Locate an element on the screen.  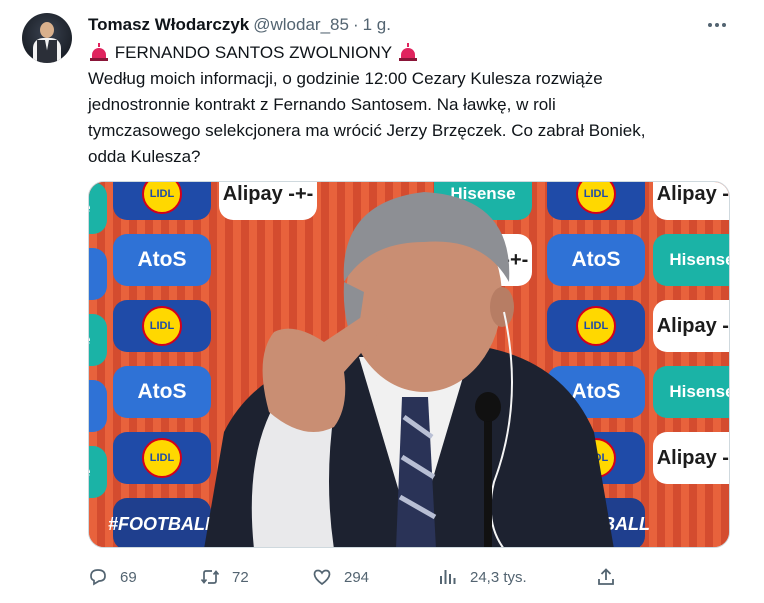
reply-icon is located at coordinates (98, 577).